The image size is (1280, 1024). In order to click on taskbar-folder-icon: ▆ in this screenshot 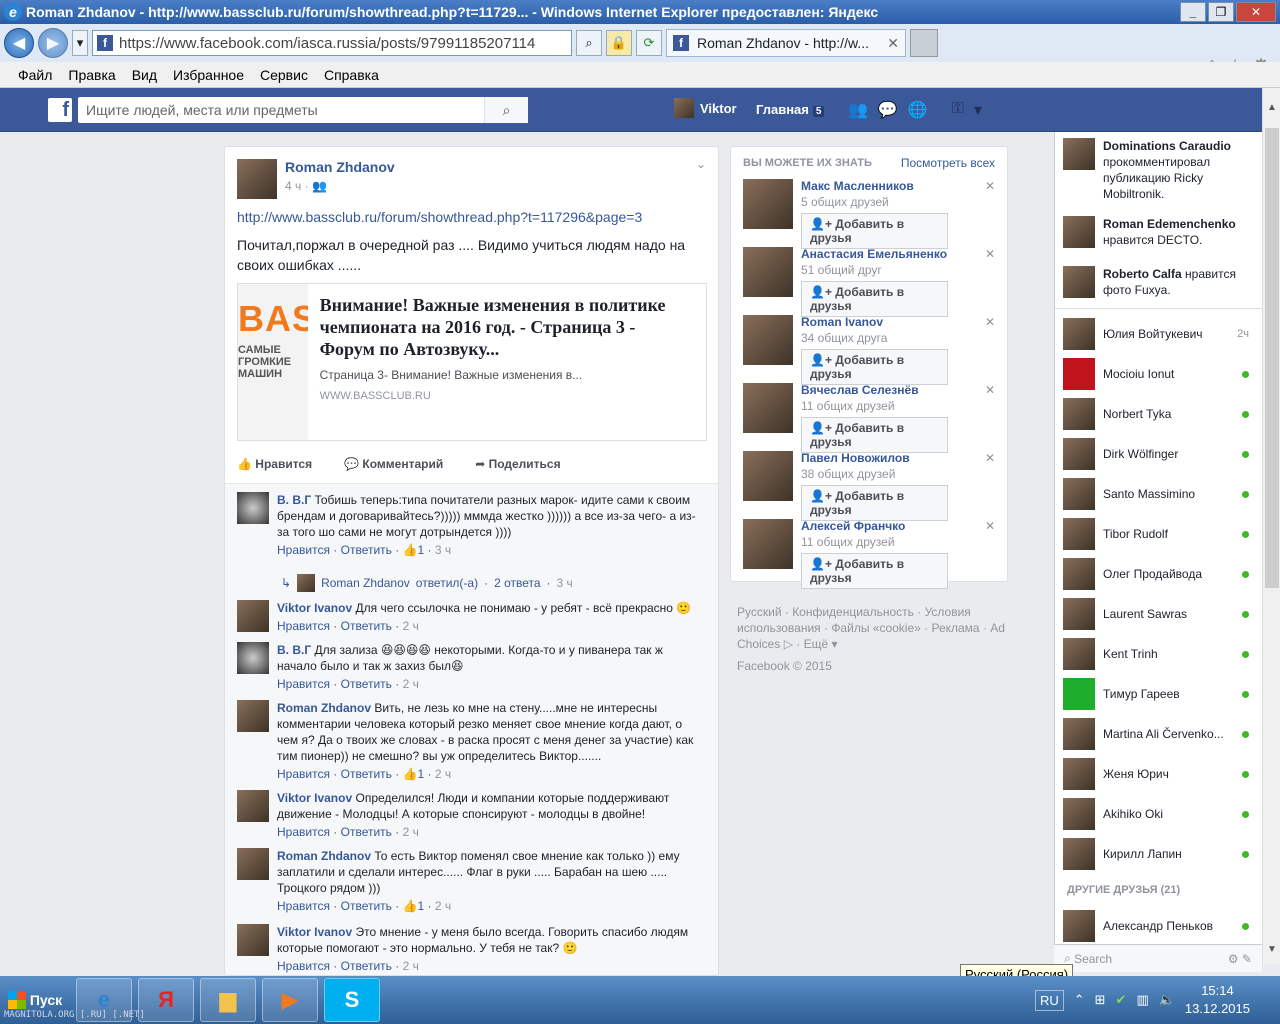, I will do `click(228, 1000)`.